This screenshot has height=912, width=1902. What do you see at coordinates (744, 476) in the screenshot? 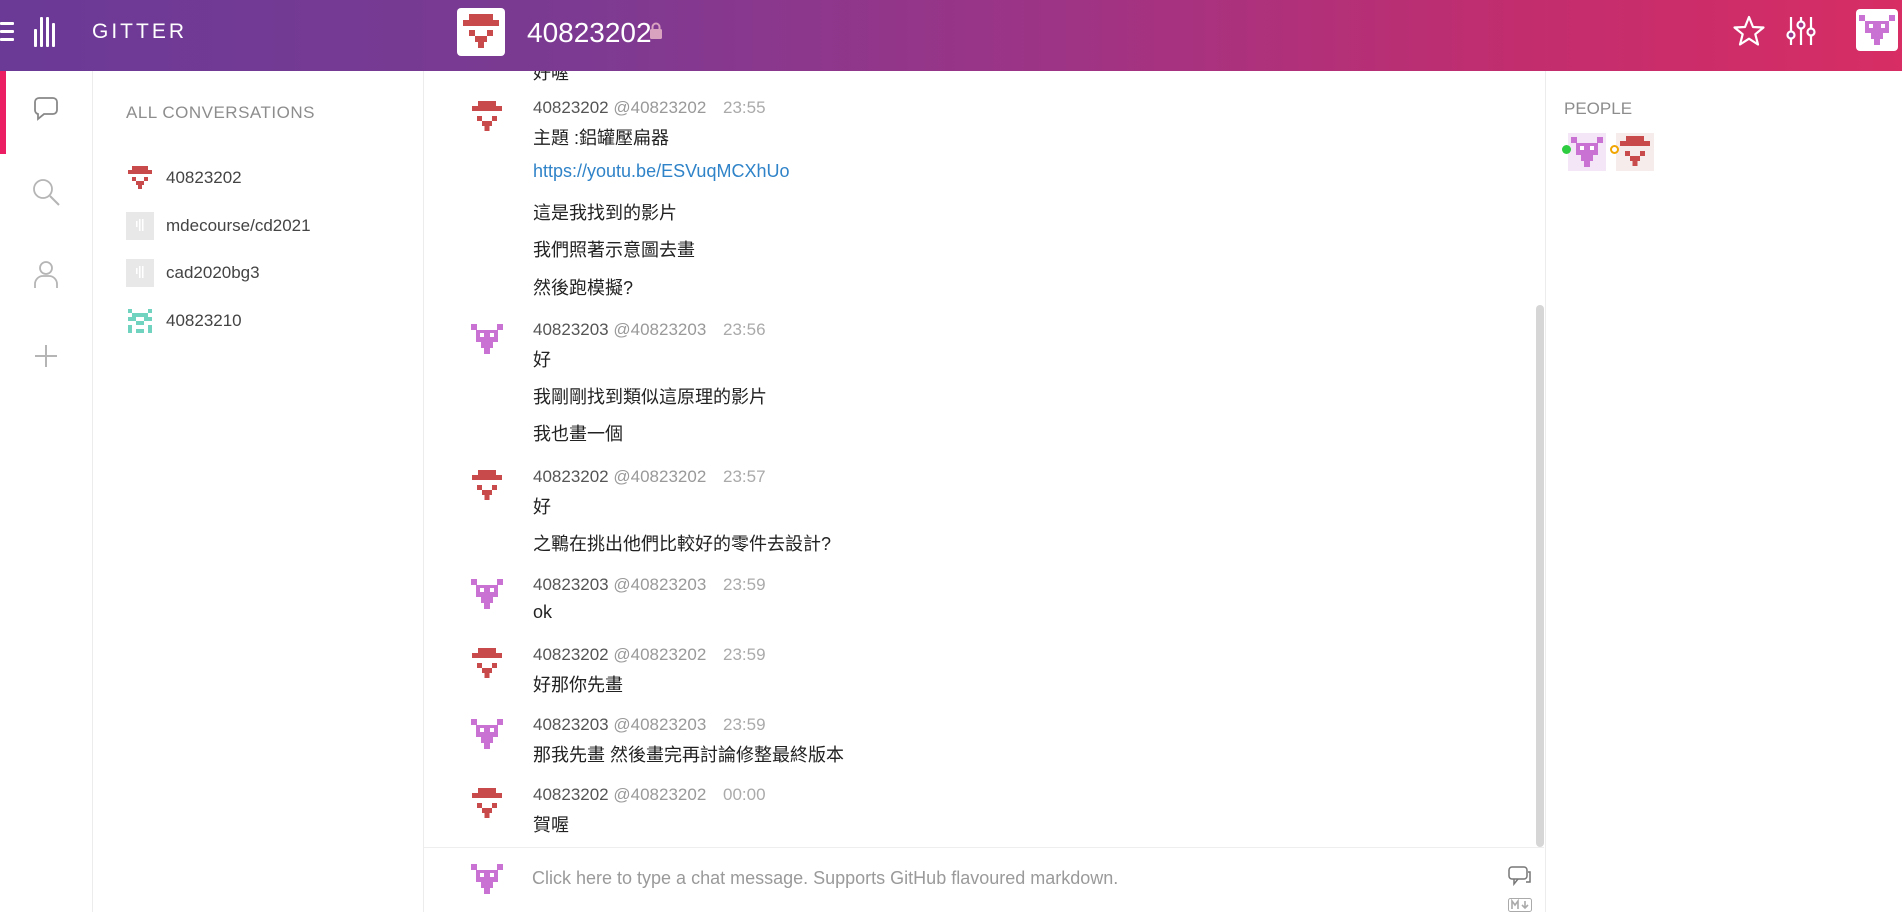
I see `message-time: 23:57` at bounding box center [744, 476].